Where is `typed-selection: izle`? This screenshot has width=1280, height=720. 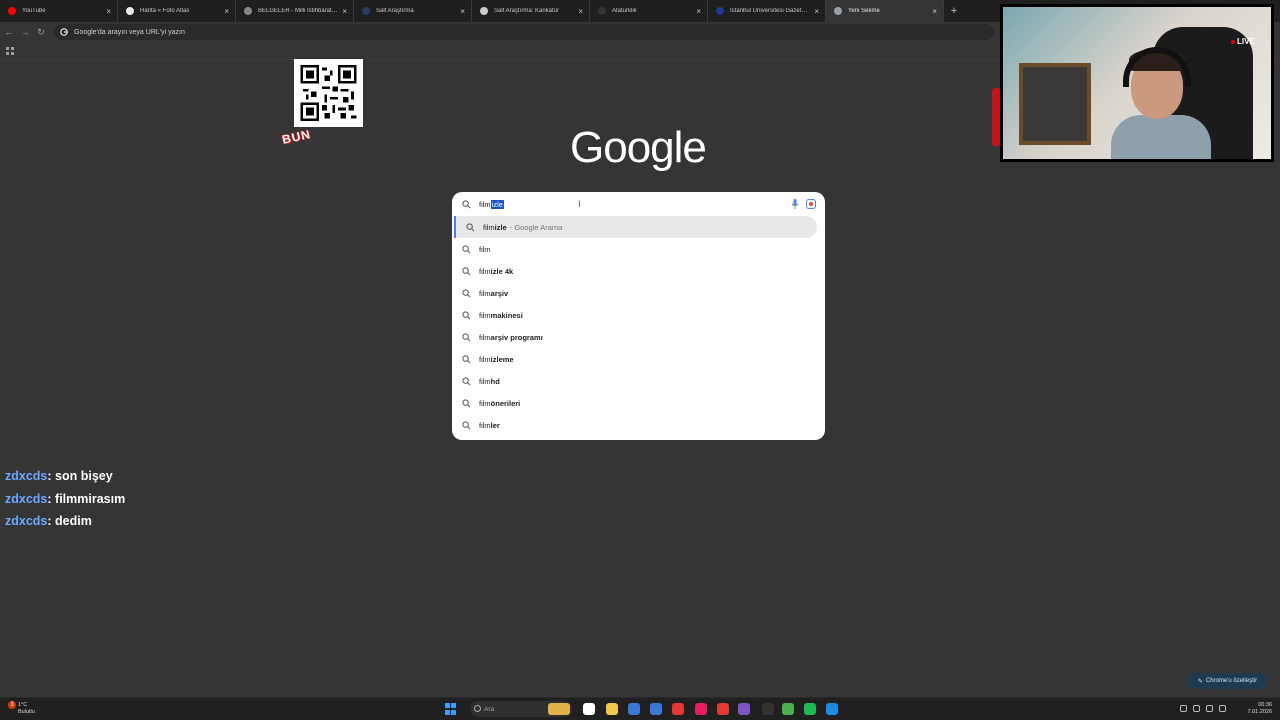 typed-selection: izle is located at coordinates (497, 204).